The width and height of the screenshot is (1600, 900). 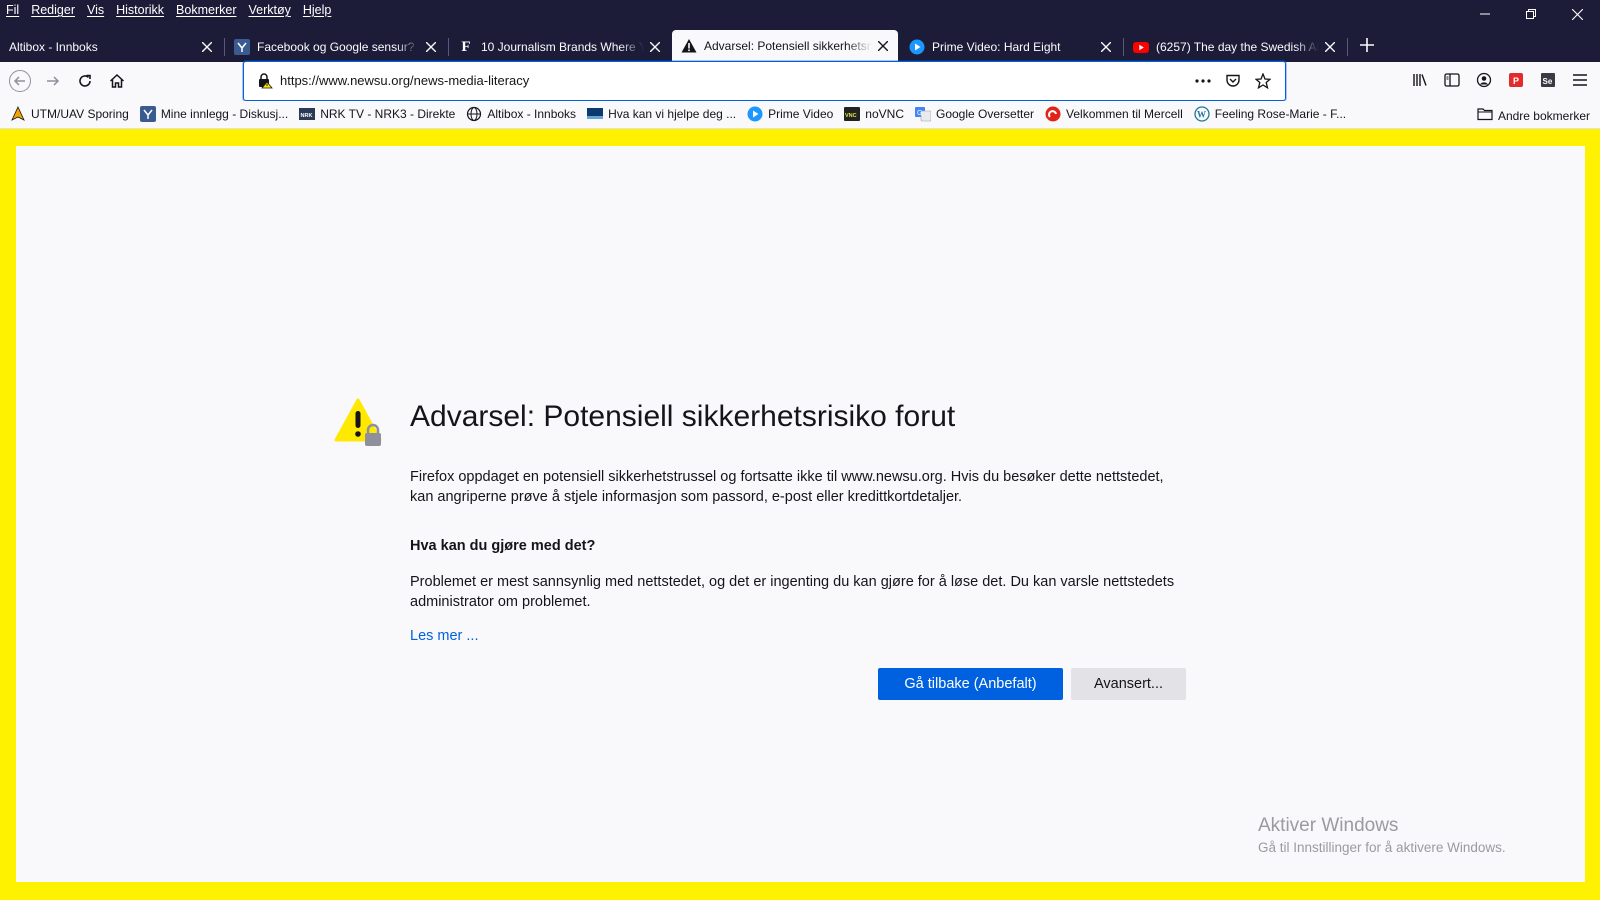 I want to click on reload-button, so click(x=85, y=81).